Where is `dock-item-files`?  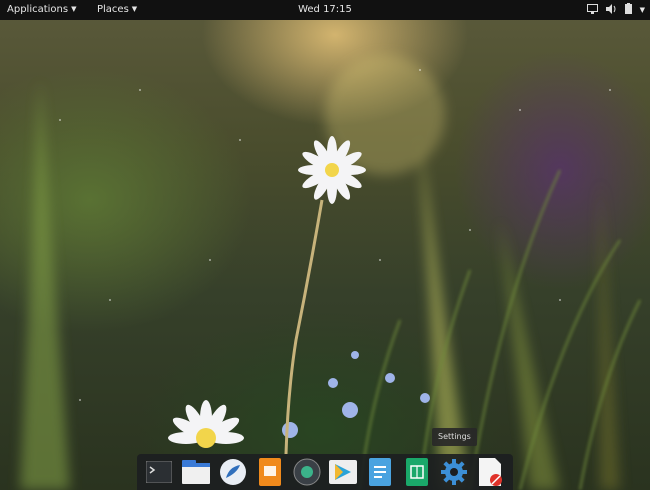
dock-item-files is located at coordinates (196, 472).